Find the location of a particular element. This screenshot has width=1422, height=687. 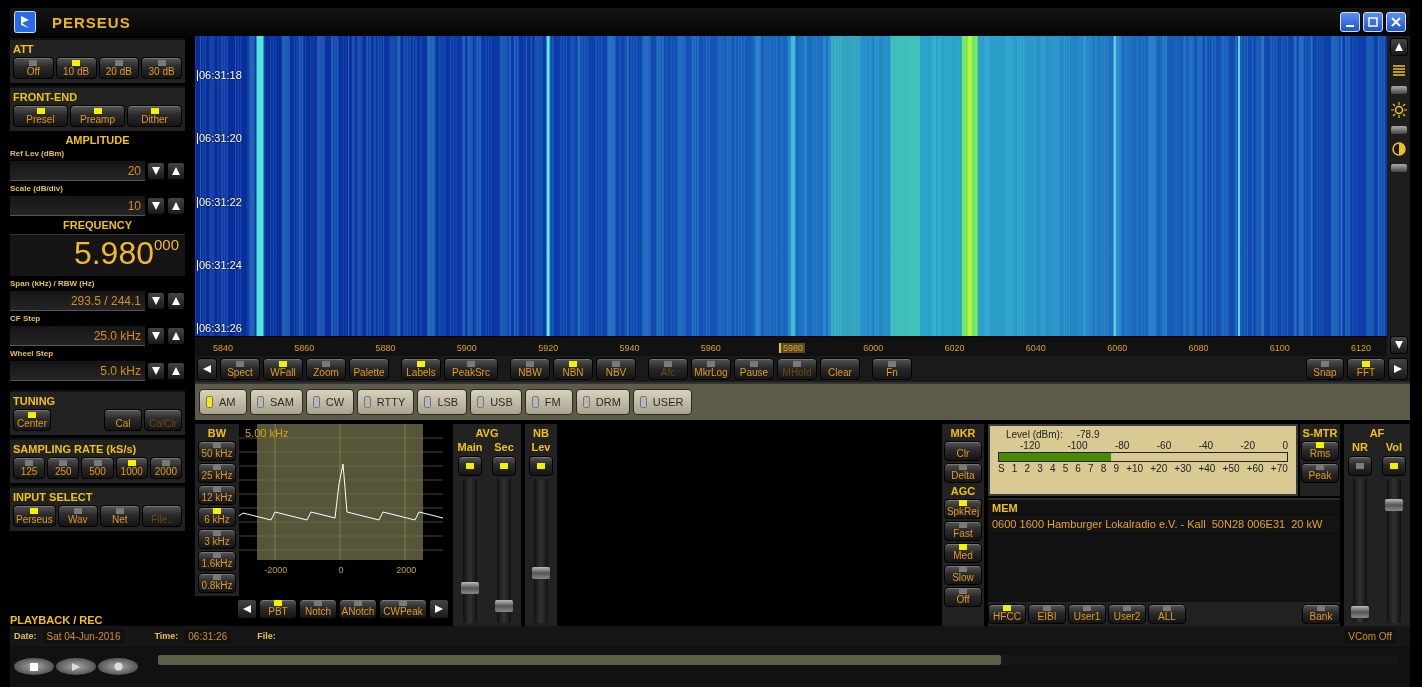

stop-button is located at coordinates (34, 666).